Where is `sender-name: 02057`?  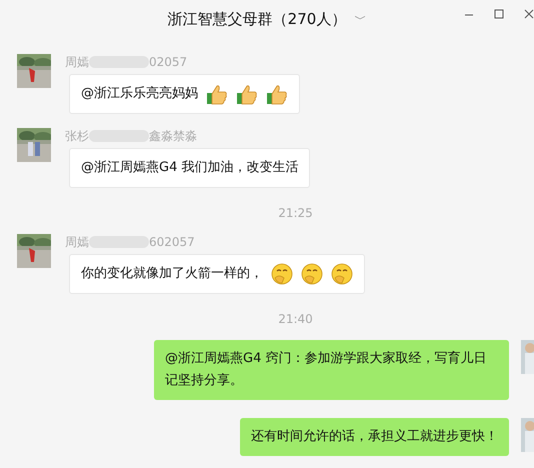
sender-name: 02057 is located at coordinates (168, 62).